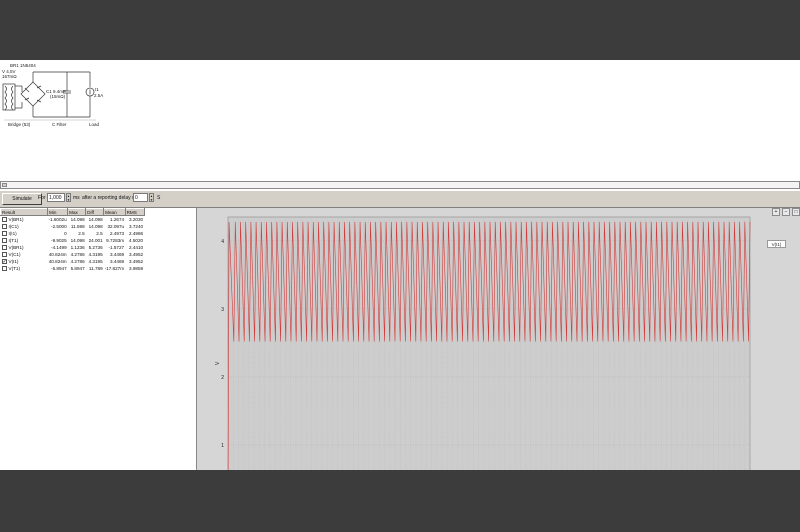 The height and width of the screenshot is (532, 800). I want to click on result-name-cell: I(C1), so click(24, 226).